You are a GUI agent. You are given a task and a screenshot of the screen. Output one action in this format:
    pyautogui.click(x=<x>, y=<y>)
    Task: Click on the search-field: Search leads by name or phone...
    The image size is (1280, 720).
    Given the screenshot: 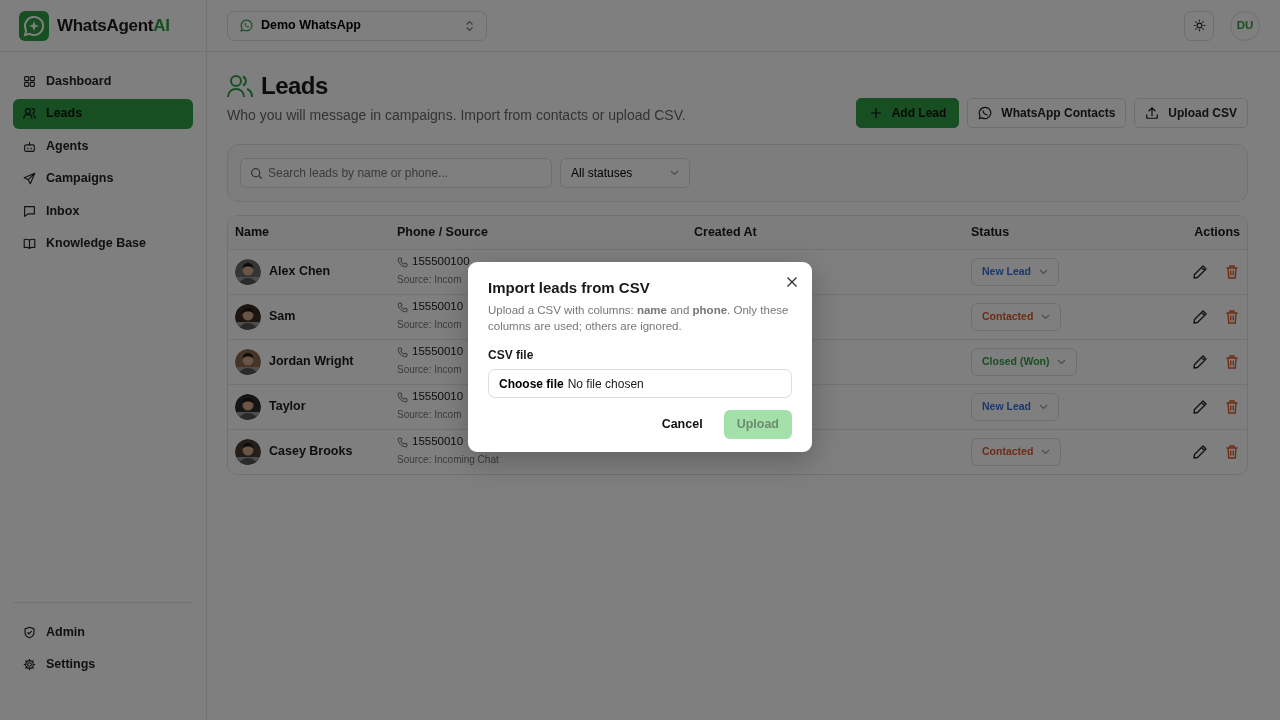 What is the action you would take?
    pyautogui.click(x=396, y=172)
    